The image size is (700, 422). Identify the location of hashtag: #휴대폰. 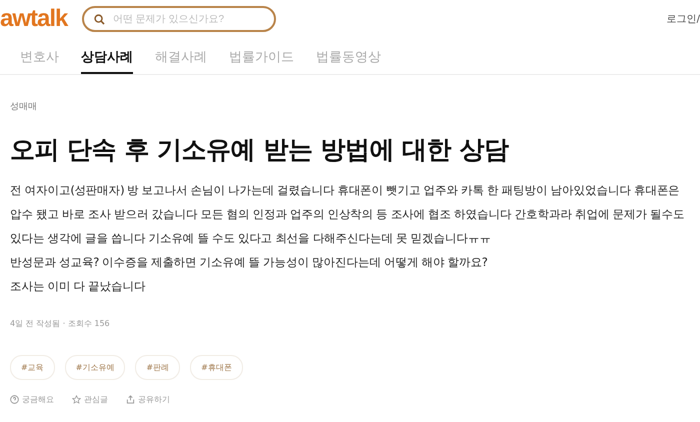
(216, 367).